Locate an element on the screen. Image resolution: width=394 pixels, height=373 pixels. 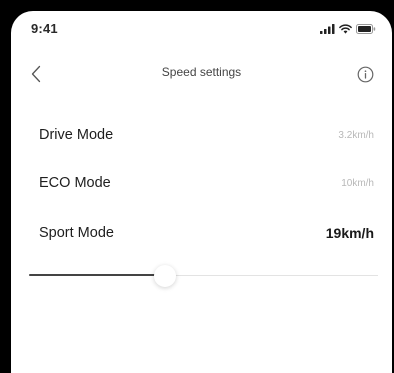
info-circle-icon is located at coordinates (365, 74).